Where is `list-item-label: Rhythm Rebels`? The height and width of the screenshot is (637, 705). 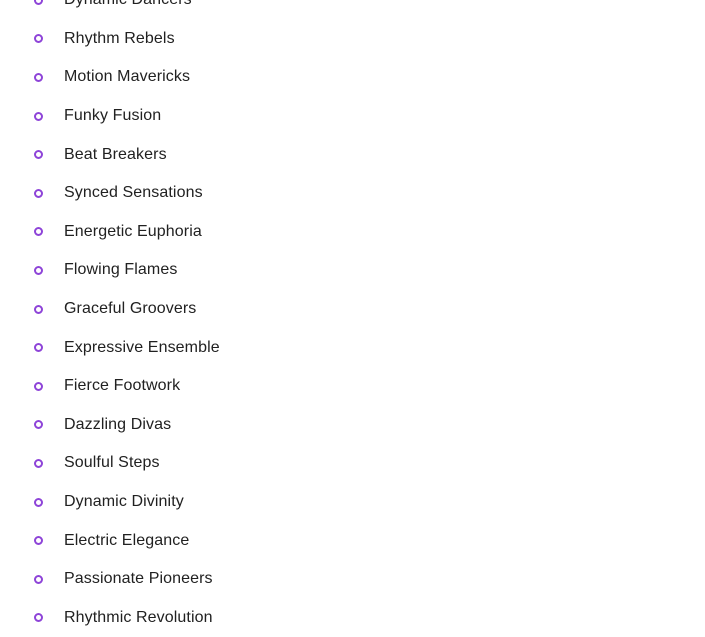 list-item-label: Rhythm Rebels is located at coordinates (119, 38).